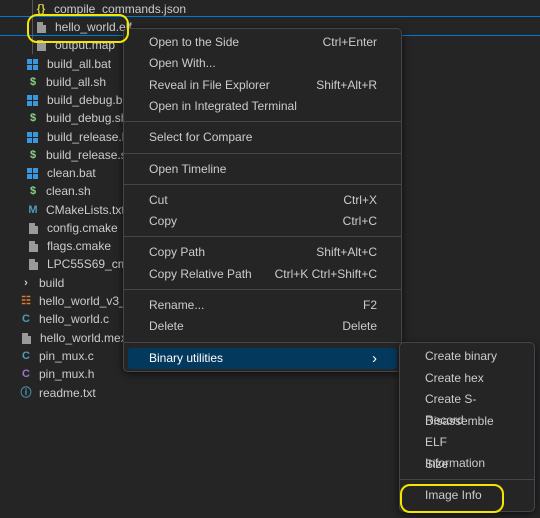 The image size is (540, 518). Describe the element at coordinates (223, 105) in the screenshot. I see `menu-item-label: Open in Integrated Terminal` at that location.